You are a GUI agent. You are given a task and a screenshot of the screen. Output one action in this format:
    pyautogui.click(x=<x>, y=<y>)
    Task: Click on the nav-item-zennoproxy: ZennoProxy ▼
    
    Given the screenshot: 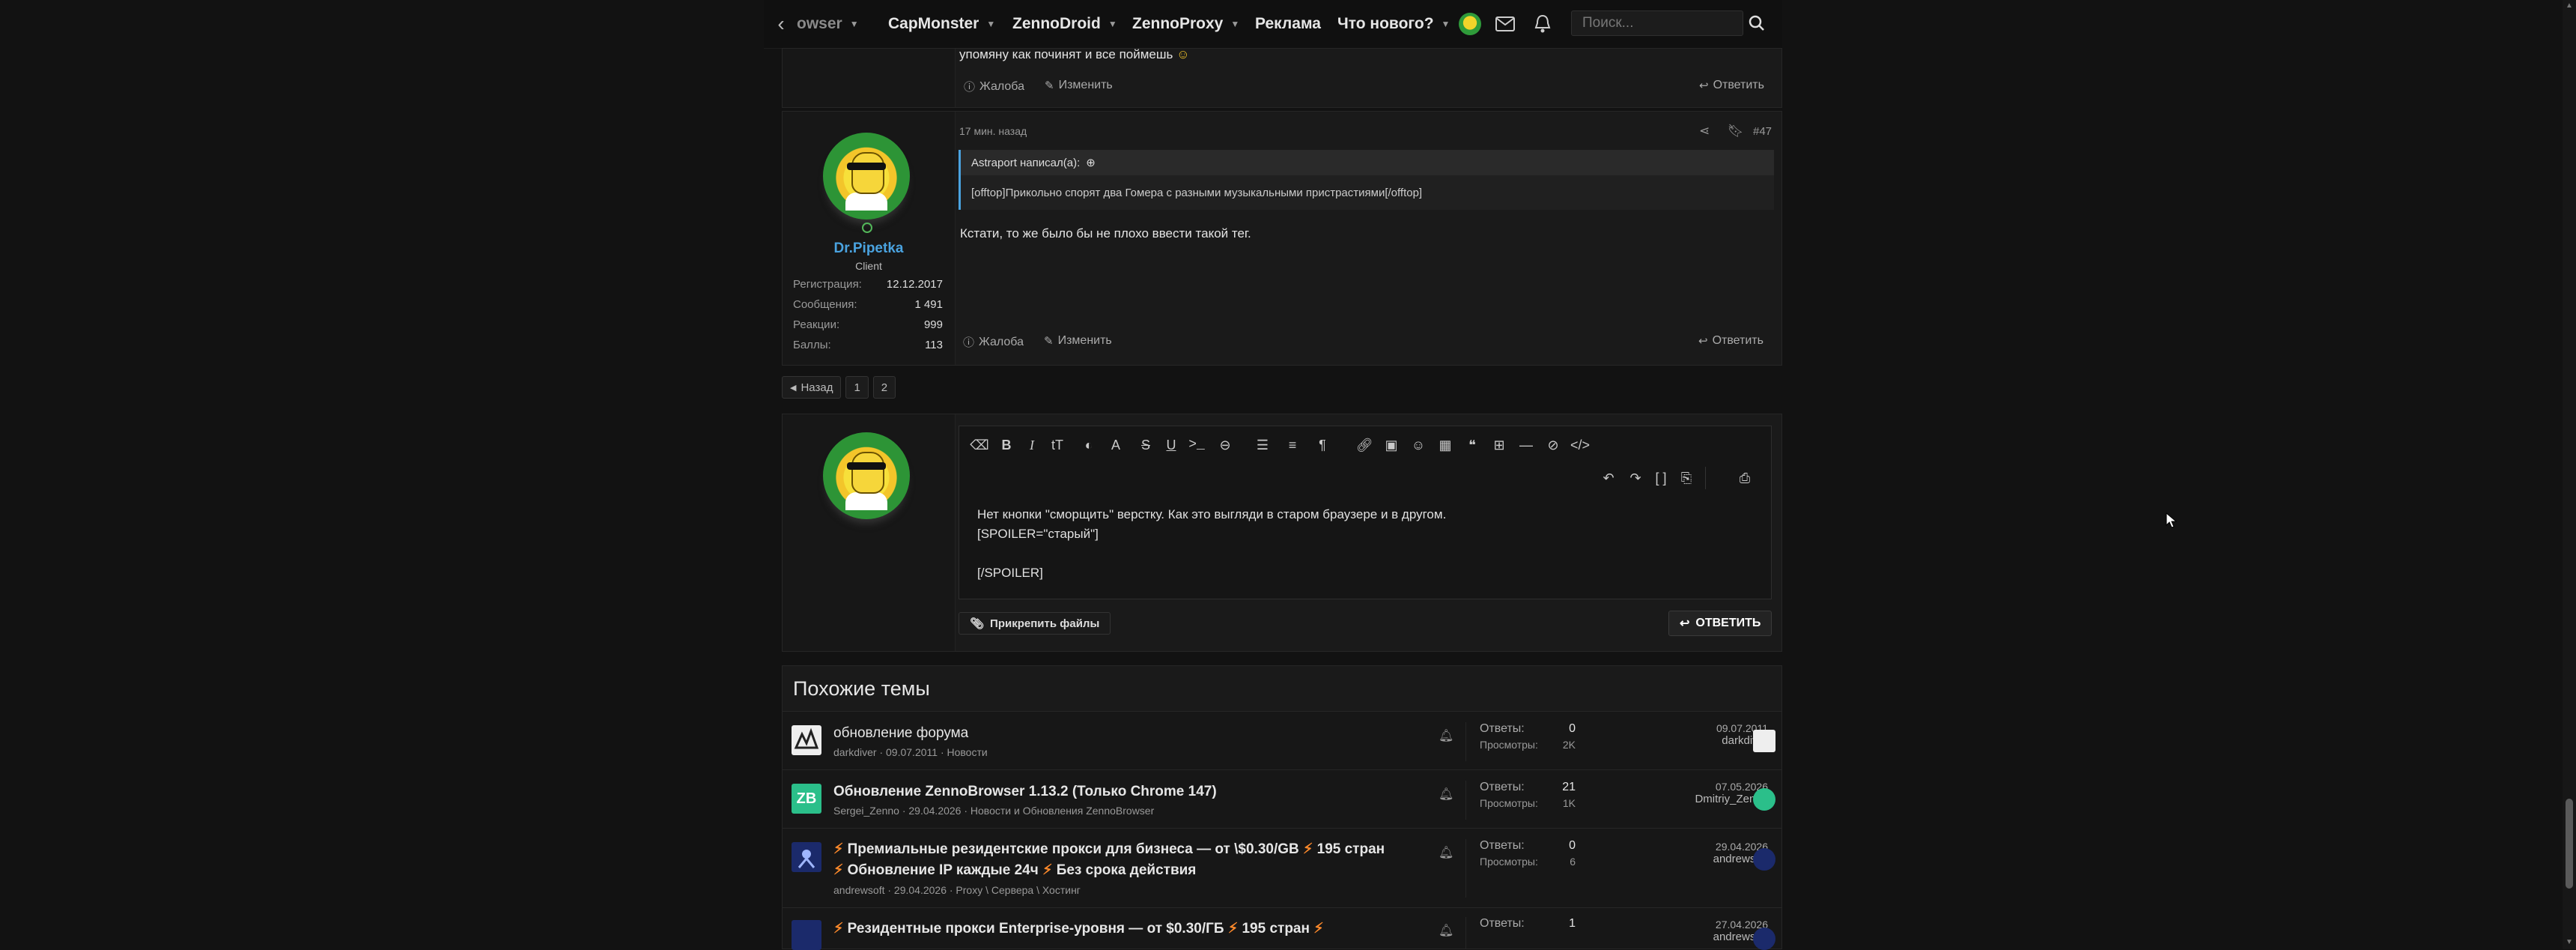 What is the action you would take?
    pyautogui.click(x=1185, y=24)
    